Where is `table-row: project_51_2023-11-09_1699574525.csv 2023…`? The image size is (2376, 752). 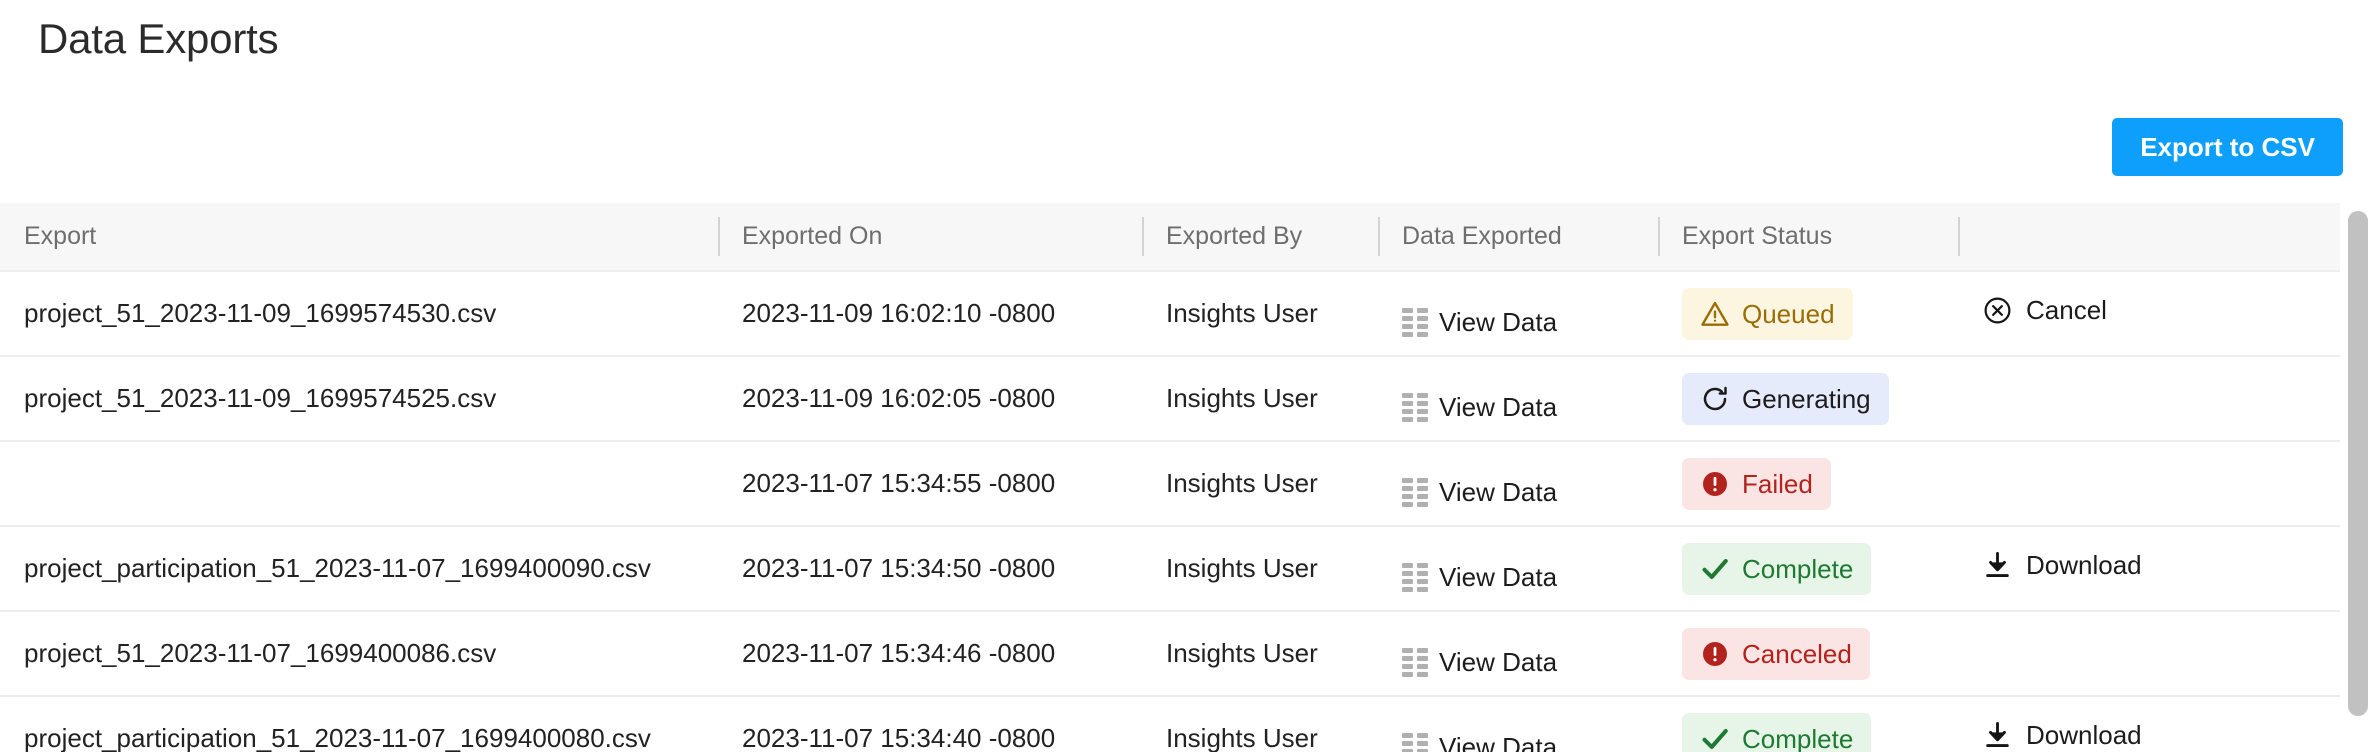 table-row: project_51_2023-11-09_1699574525.csv 2023… is located at coordinates (1170, 399).